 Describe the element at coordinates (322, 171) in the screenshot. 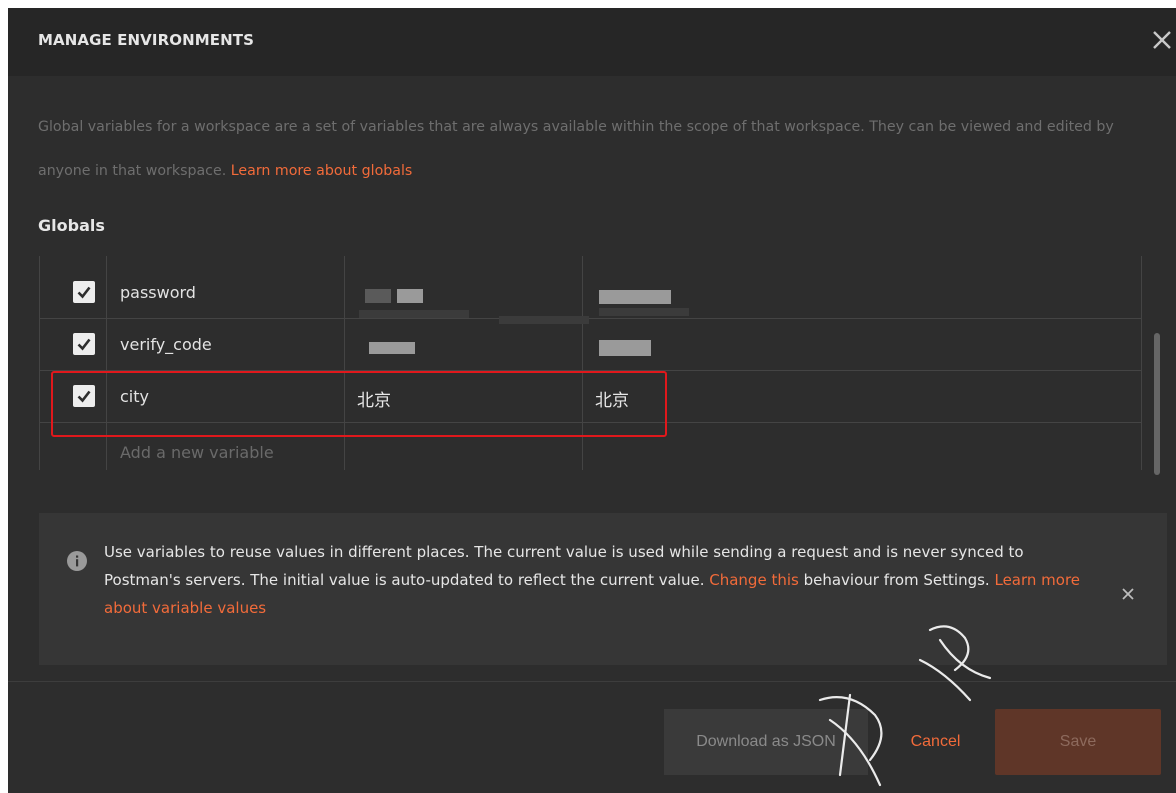

I see `learn-more-globals-link: Learn more about globals` at that location.